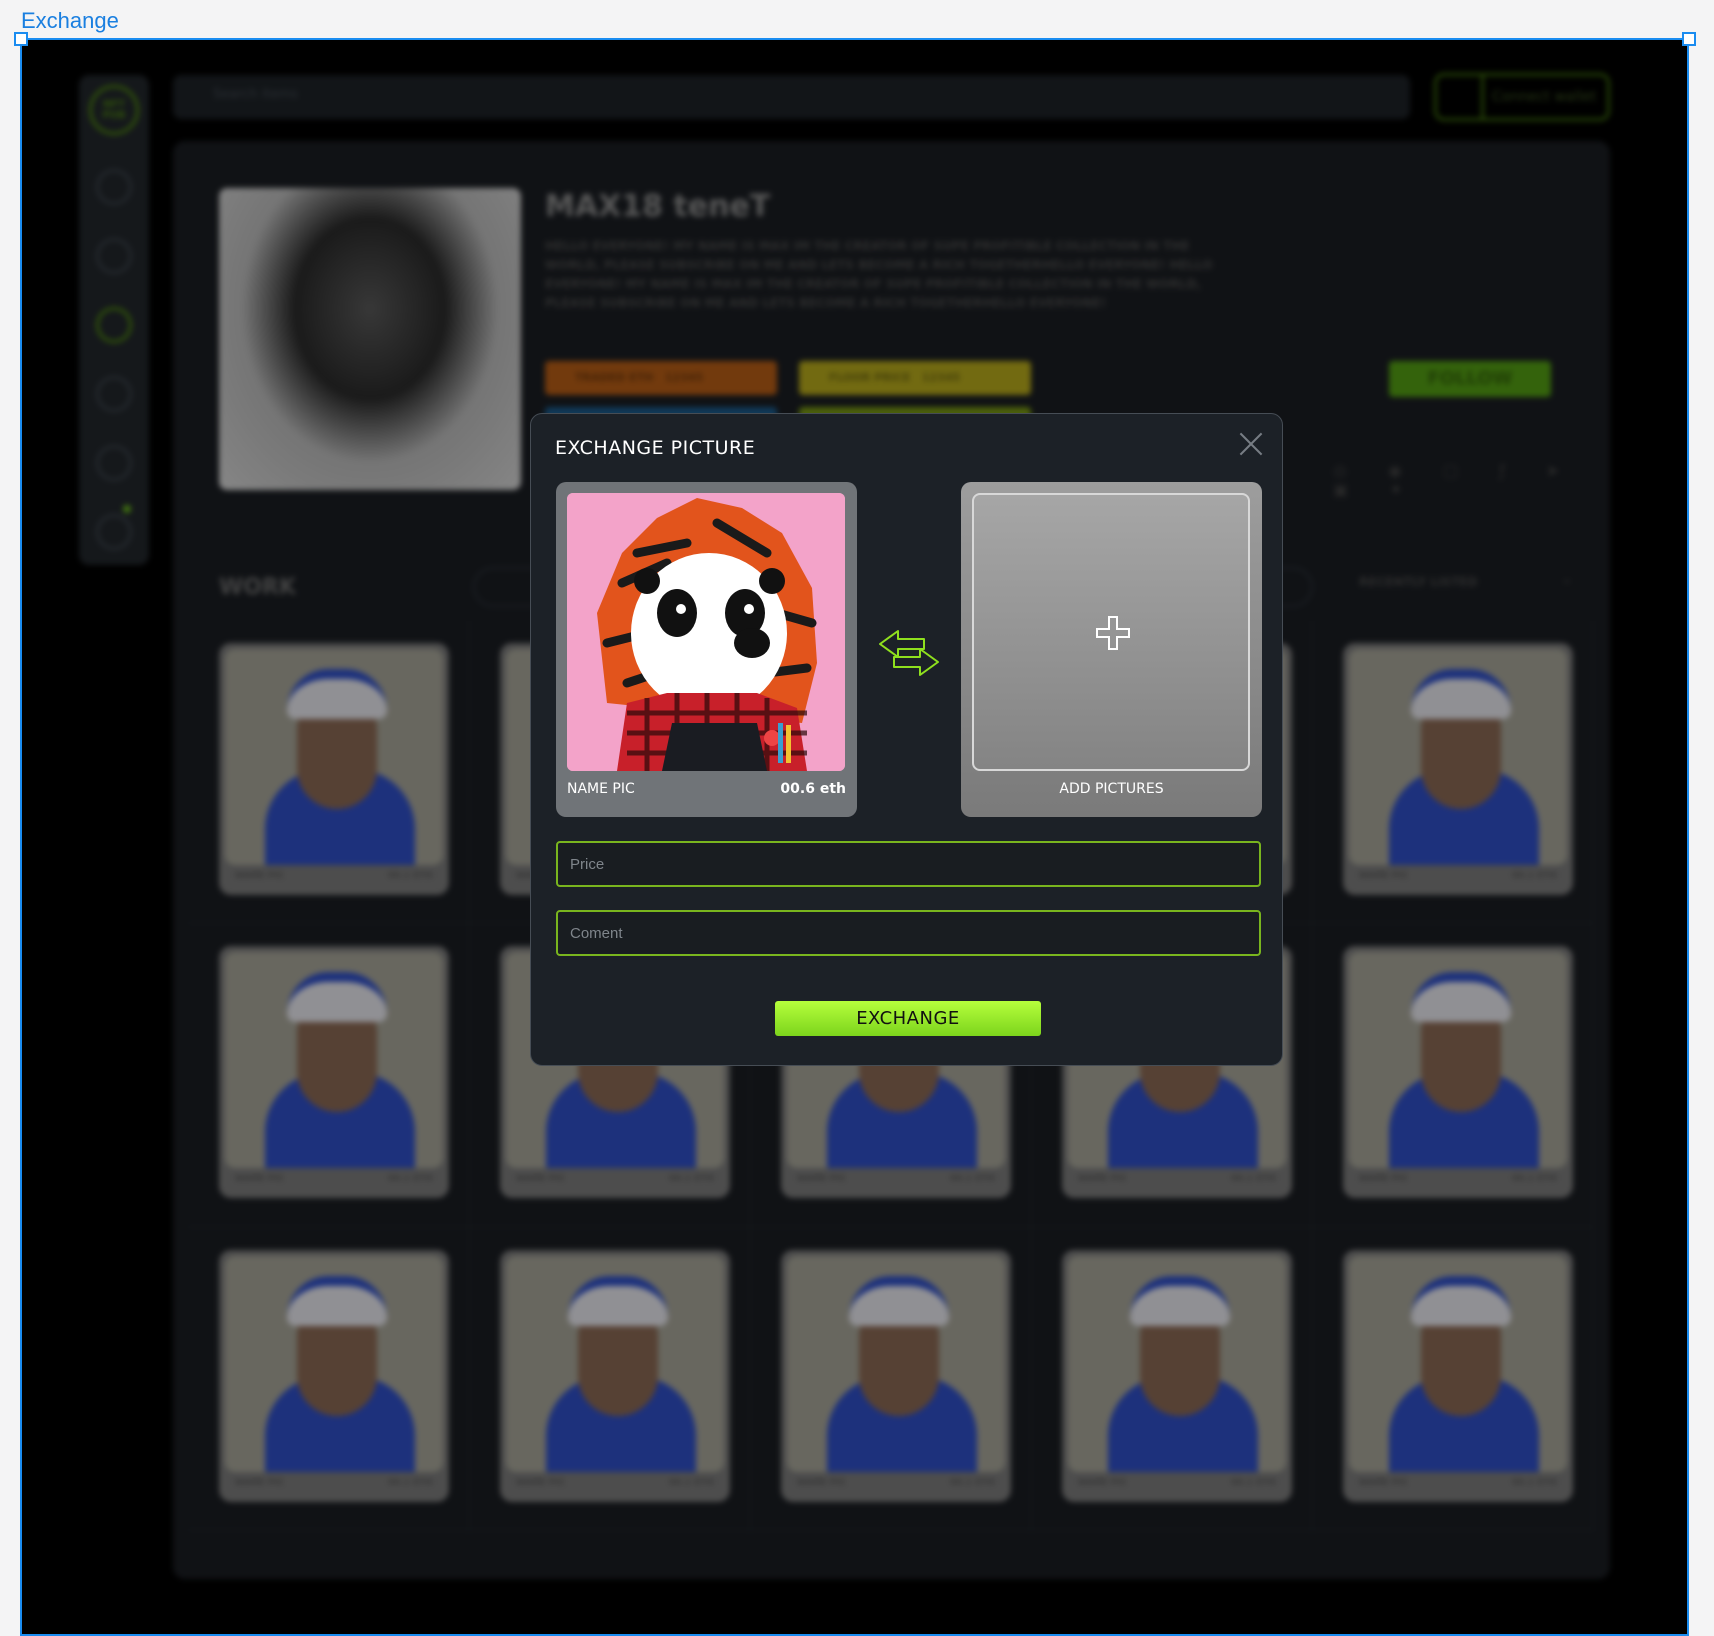 Image resolution: width=1714 pixels, height=1636 pixels. I want to click on swap-arrows-icon, so click(909, 653).